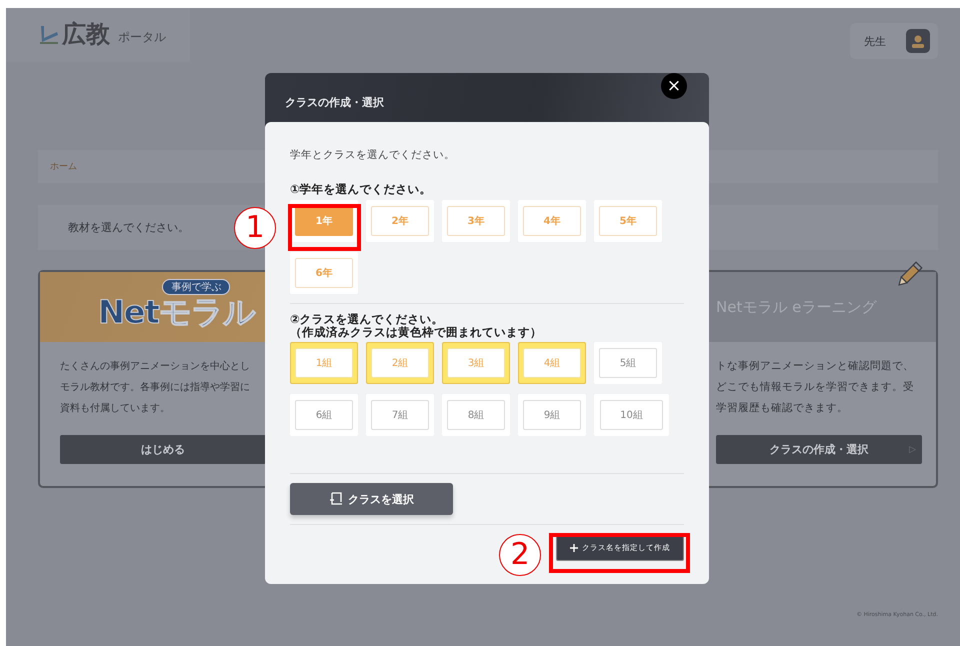  Describe the element at coordinates (400, 363) in the screenshot. I see `class-option: 2組` at that location.